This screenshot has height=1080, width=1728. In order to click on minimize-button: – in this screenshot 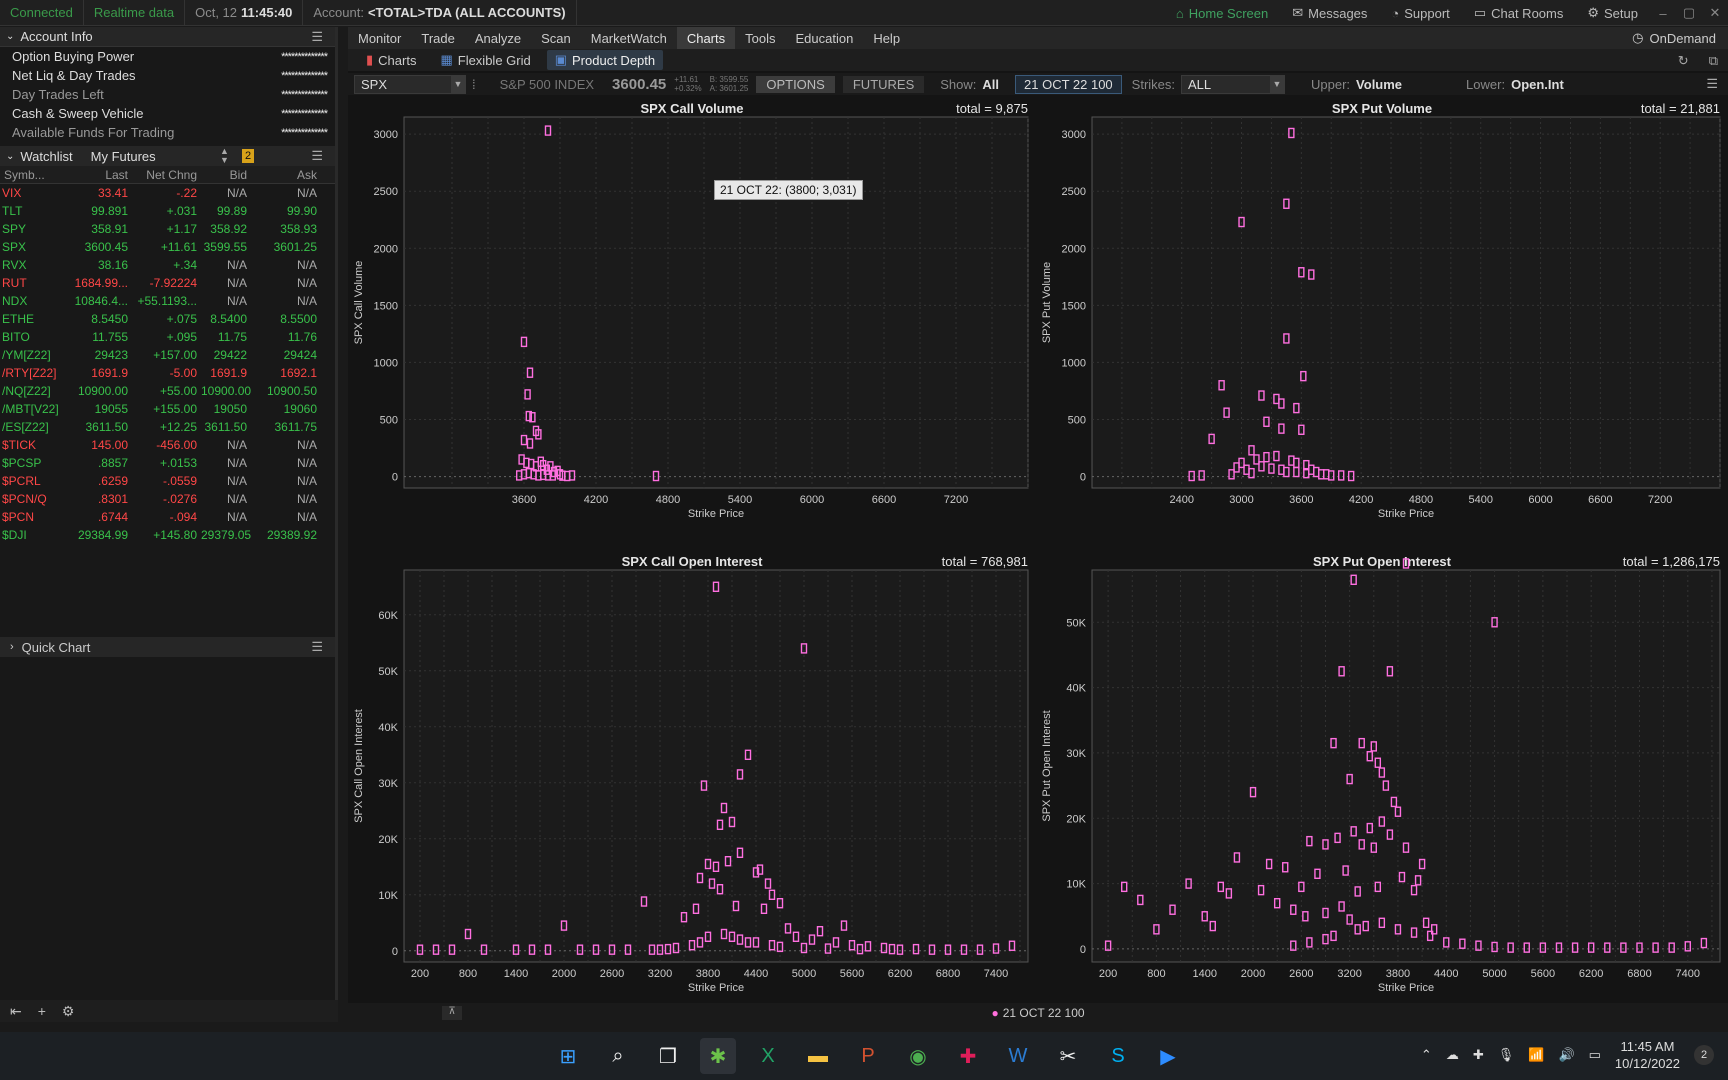, I will do `click(1663, 13)`.